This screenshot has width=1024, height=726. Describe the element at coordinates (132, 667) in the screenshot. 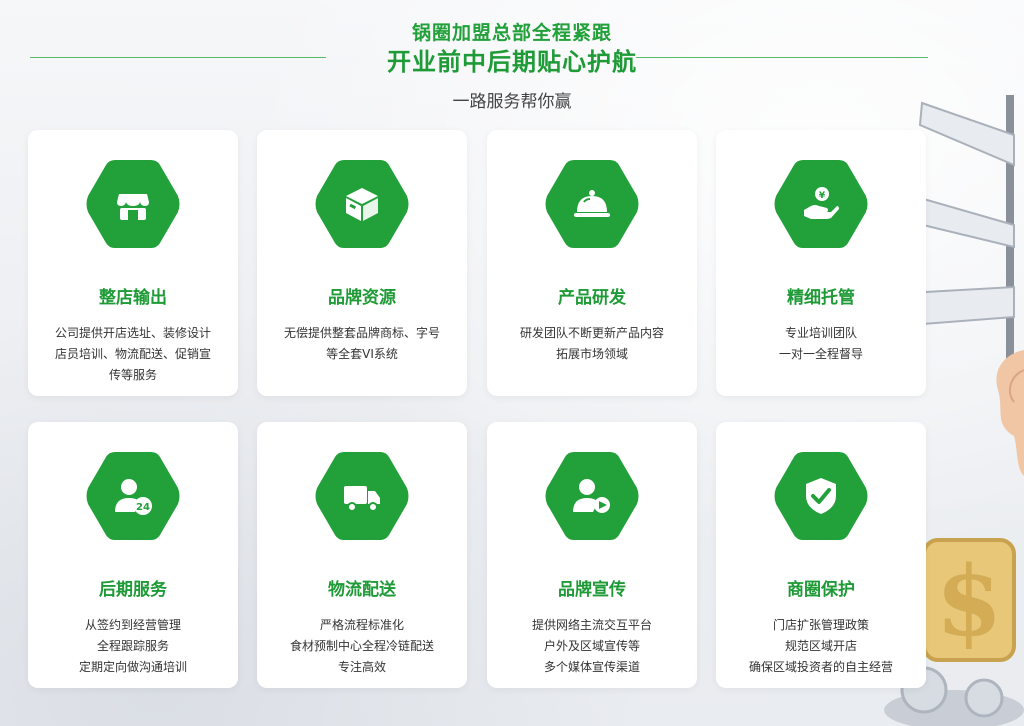

I see `description-line: 定期定向做沟通培训` at that location.